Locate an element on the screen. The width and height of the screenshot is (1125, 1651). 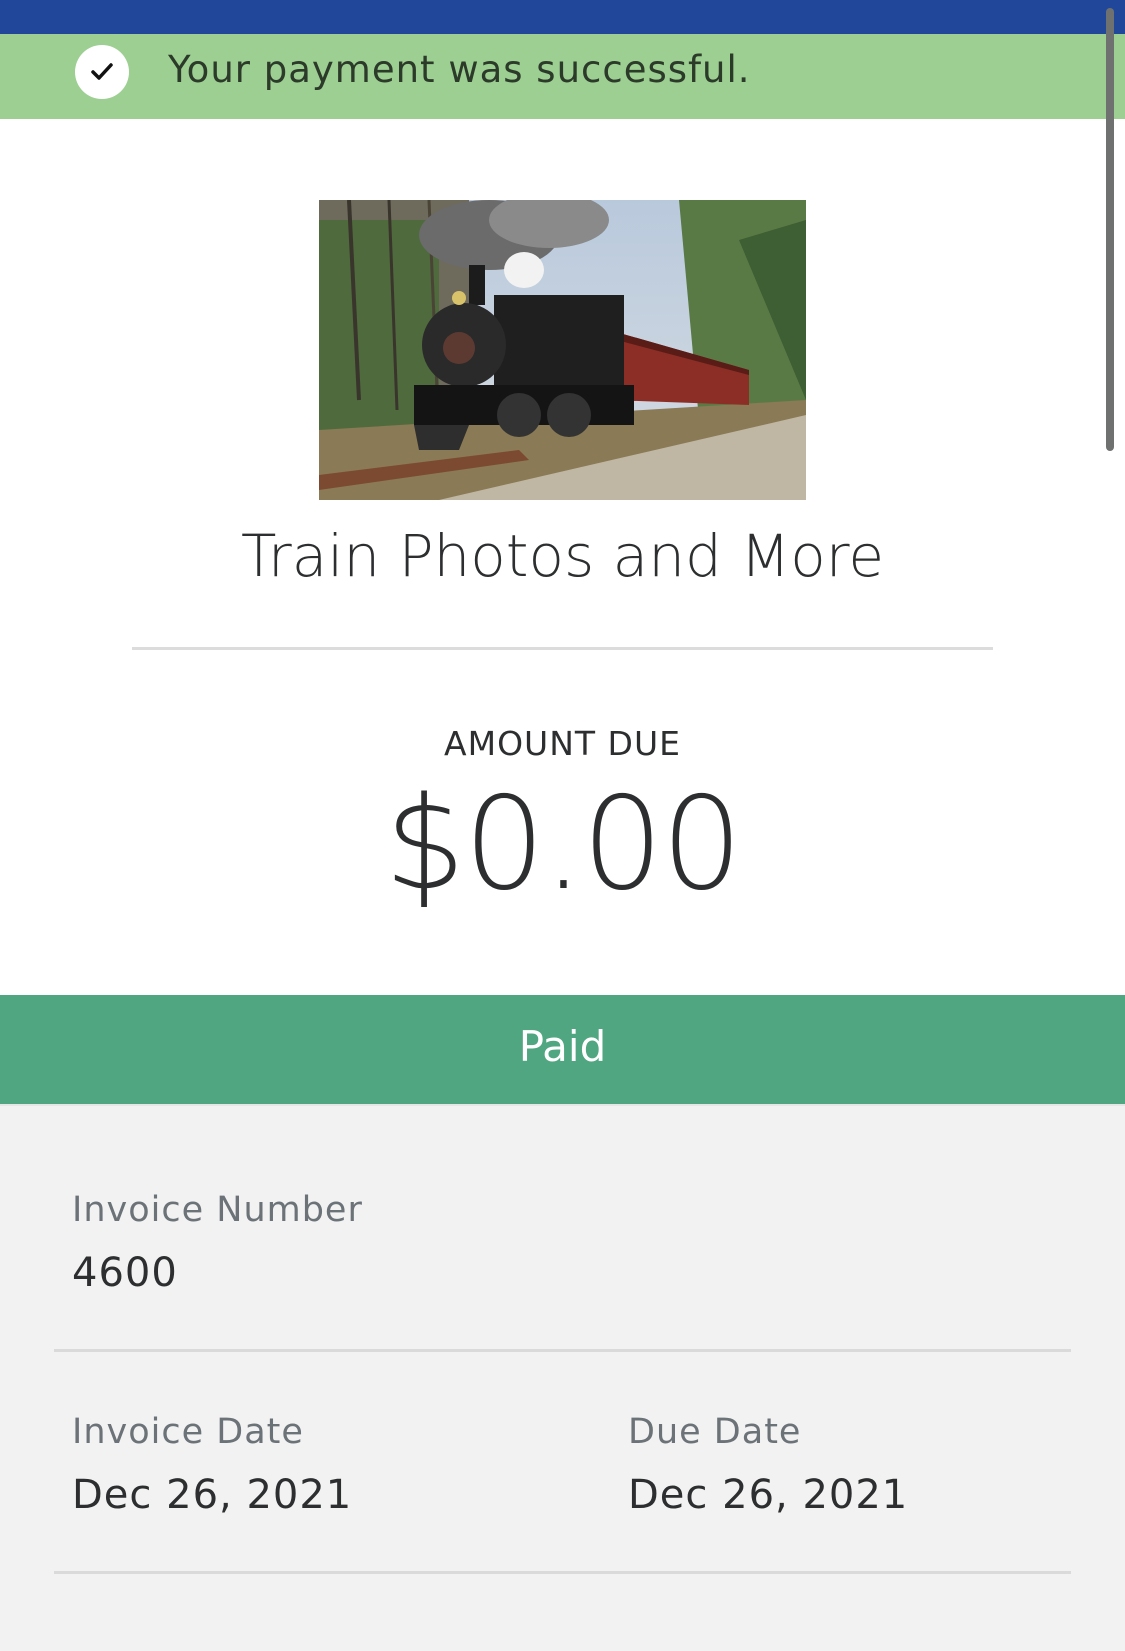
invoice-date-value: Dec 26, 2021 is located at coordinates (212, 1495).